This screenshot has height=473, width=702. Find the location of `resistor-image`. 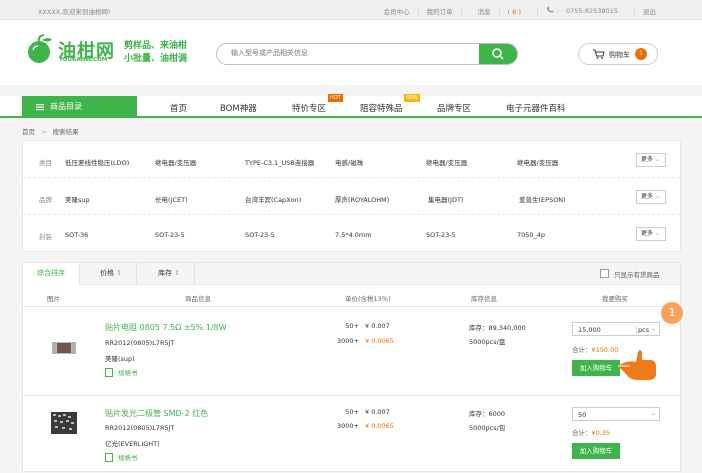

resistor-image is located at coordinates (64, 348).